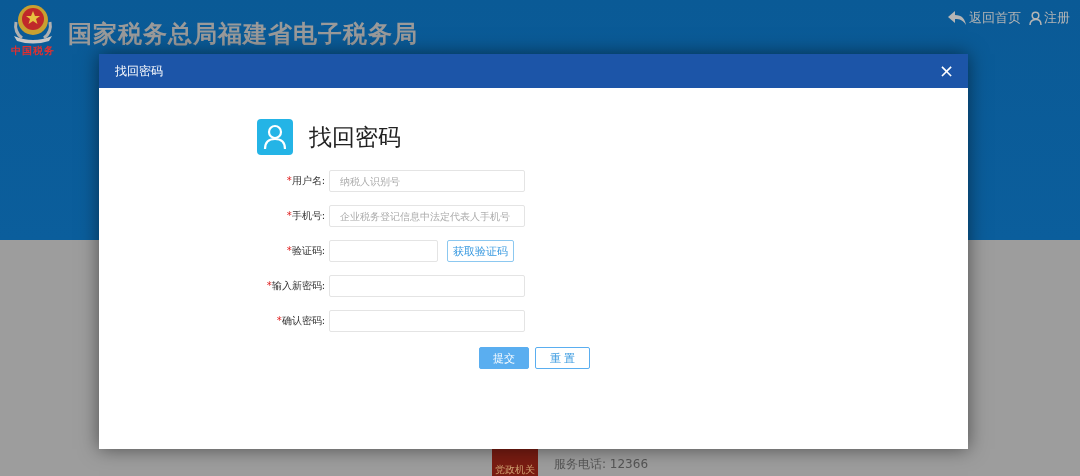 Image resolution: width=1080 pixels, height=476 pixels. I want to click on close-button: ×, so click(946, 71).